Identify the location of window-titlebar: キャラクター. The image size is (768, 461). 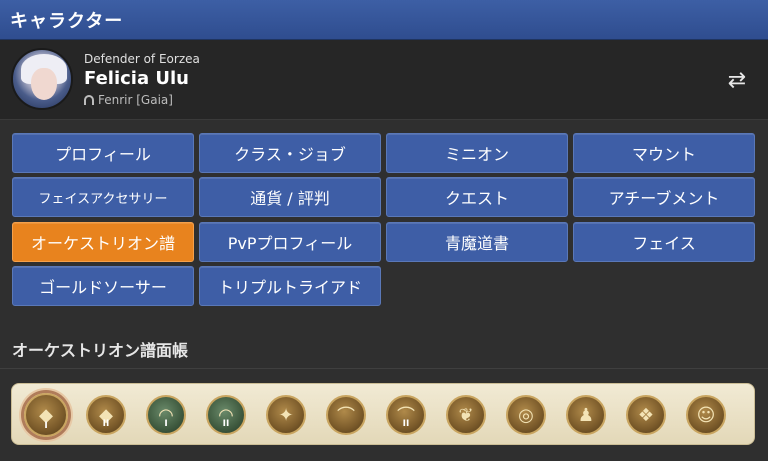
(384, 20).